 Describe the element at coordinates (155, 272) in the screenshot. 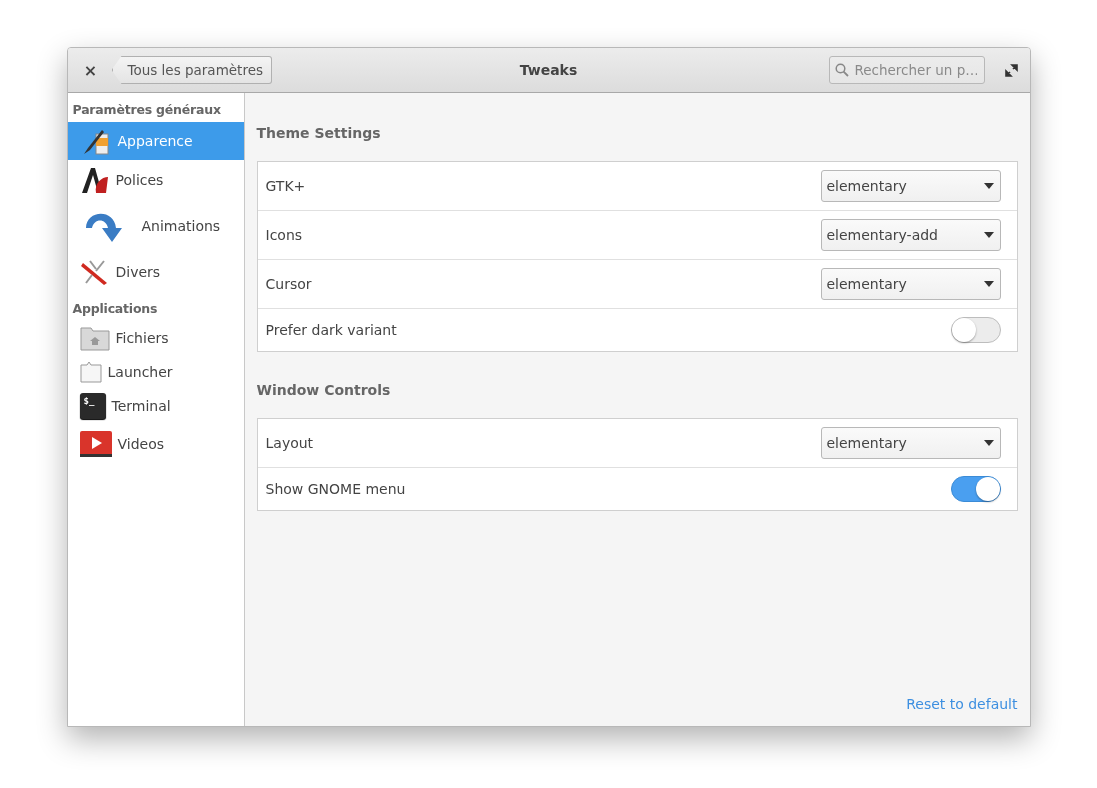

I see `sidebar-item: Divers` at that location.